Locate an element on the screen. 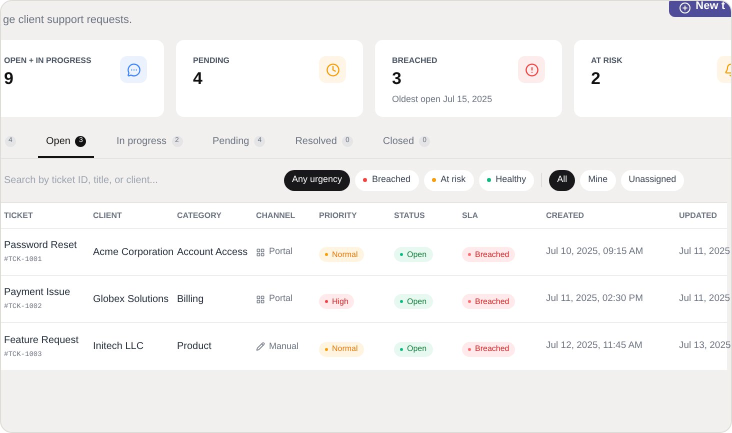 The width and height of the screenshot is (732, 433). pencil-icon is located at coordinates (260, 346).